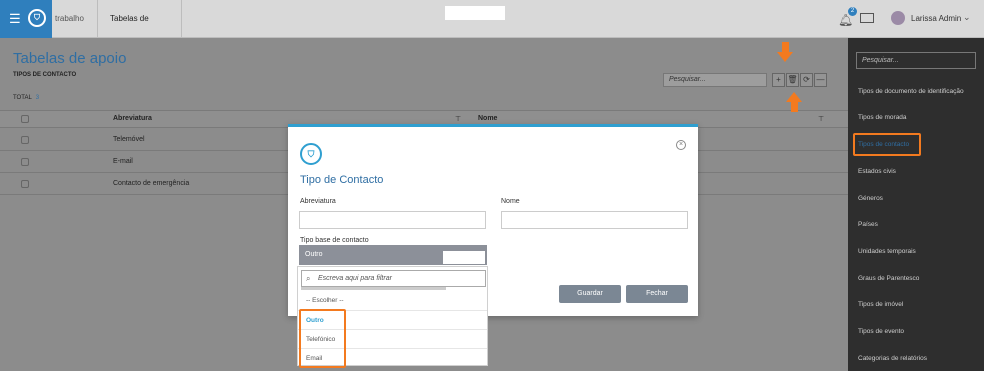 The image size is (984, 371). Describe the element at coordinates (594, 220) in the screenshot. I see `nome-input` at that location.